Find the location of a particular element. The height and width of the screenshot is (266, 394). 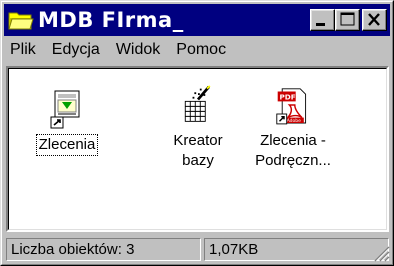

close-icon is located at coordinates (374, 19).